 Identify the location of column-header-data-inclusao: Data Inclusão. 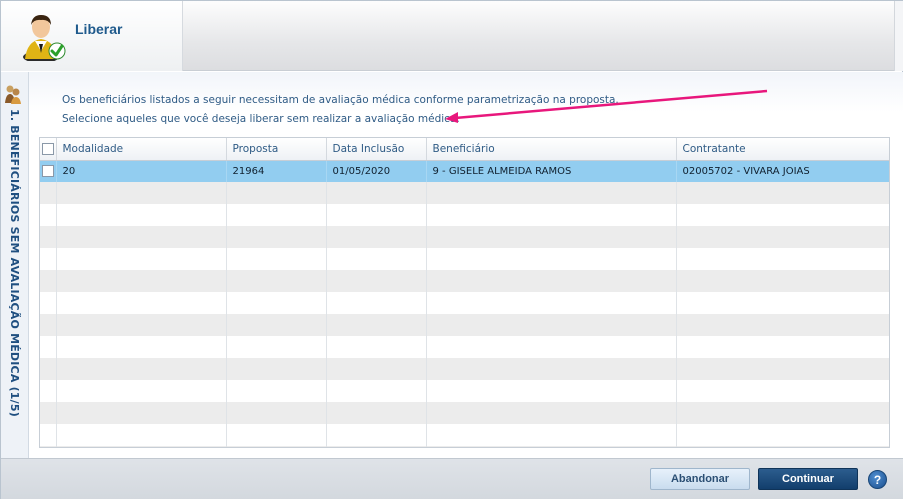
(376, 149).